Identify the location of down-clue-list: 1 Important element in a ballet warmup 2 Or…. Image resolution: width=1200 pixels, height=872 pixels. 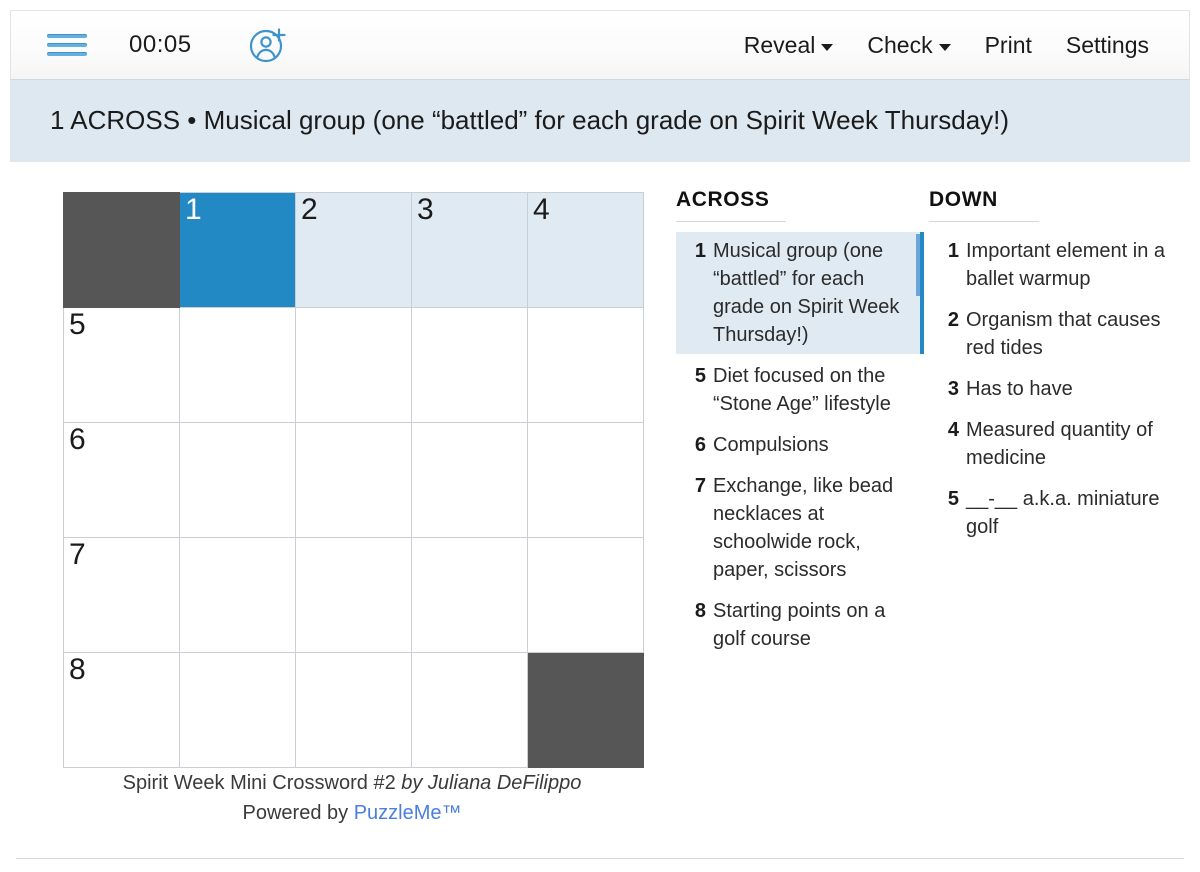
(1047, 389).